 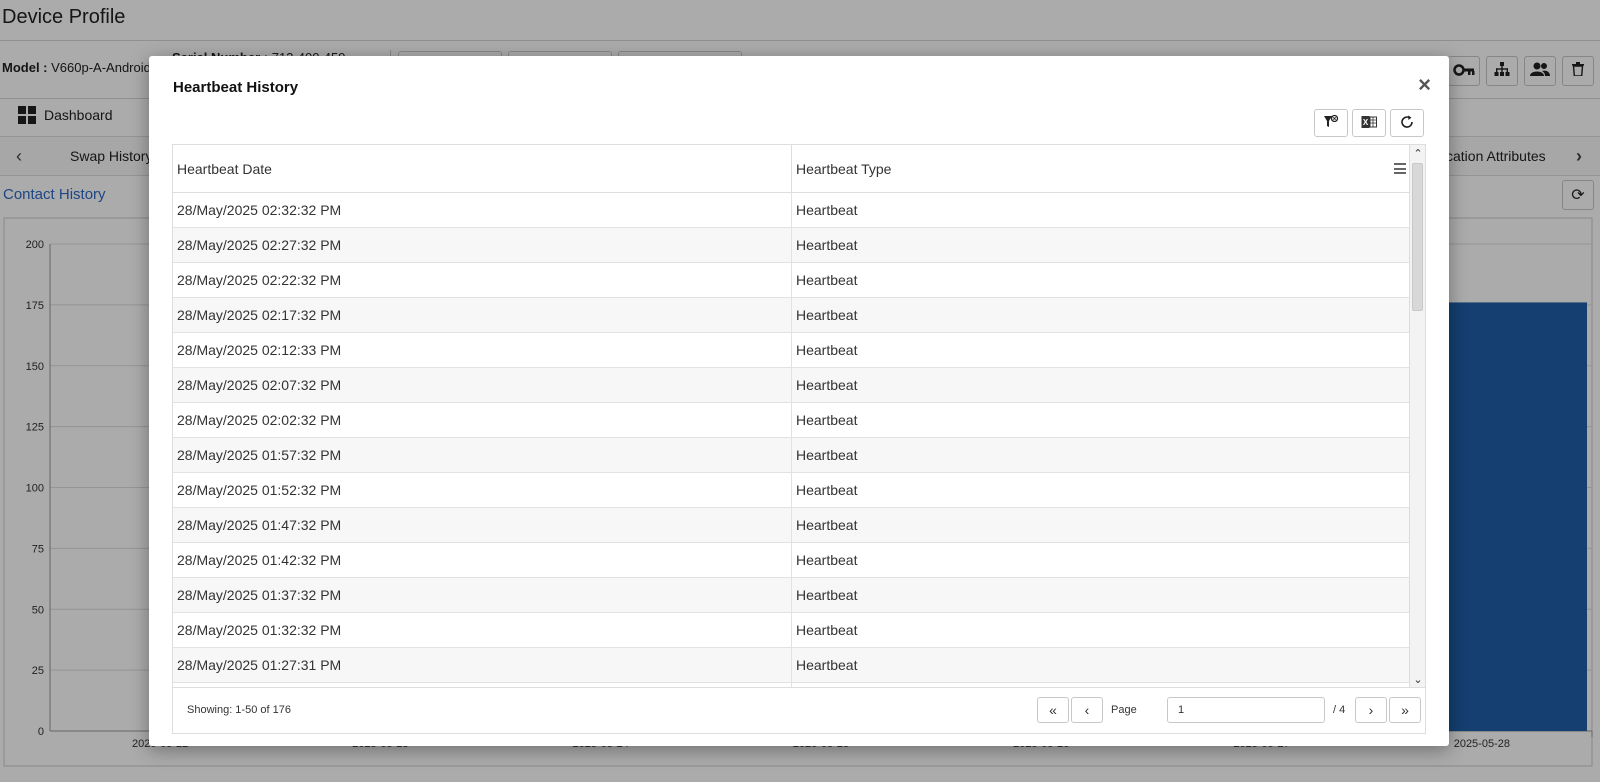 What do you see at coordinates (236, 87) in the screenshot?
I see `modal-title: Heartbeat History` at bounding box center [236, 87].